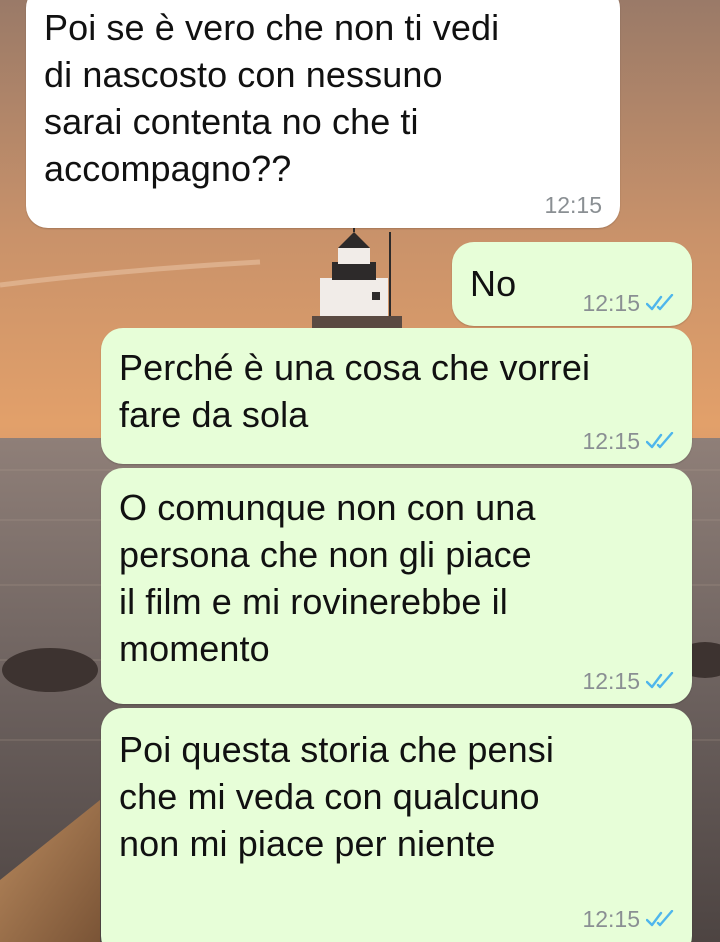 This screenshot has width=720, height=942. I want to click on message-text: No, so click(493, 283).